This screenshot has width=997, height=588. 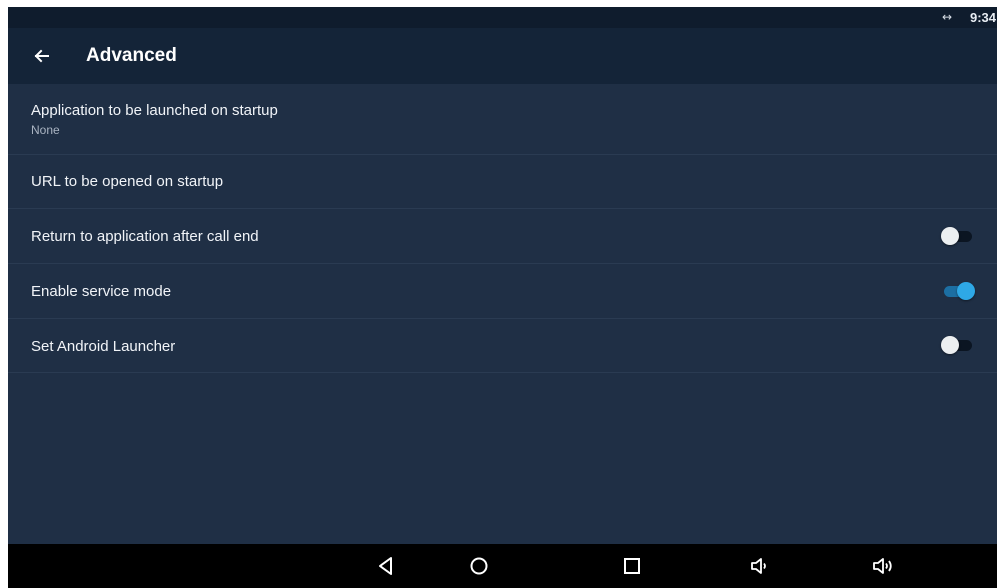 What do you see at coordinates (103, 346) in the screenshot?
I see `setting-title: Set Android Launcher` at bounding box center [103, 346].